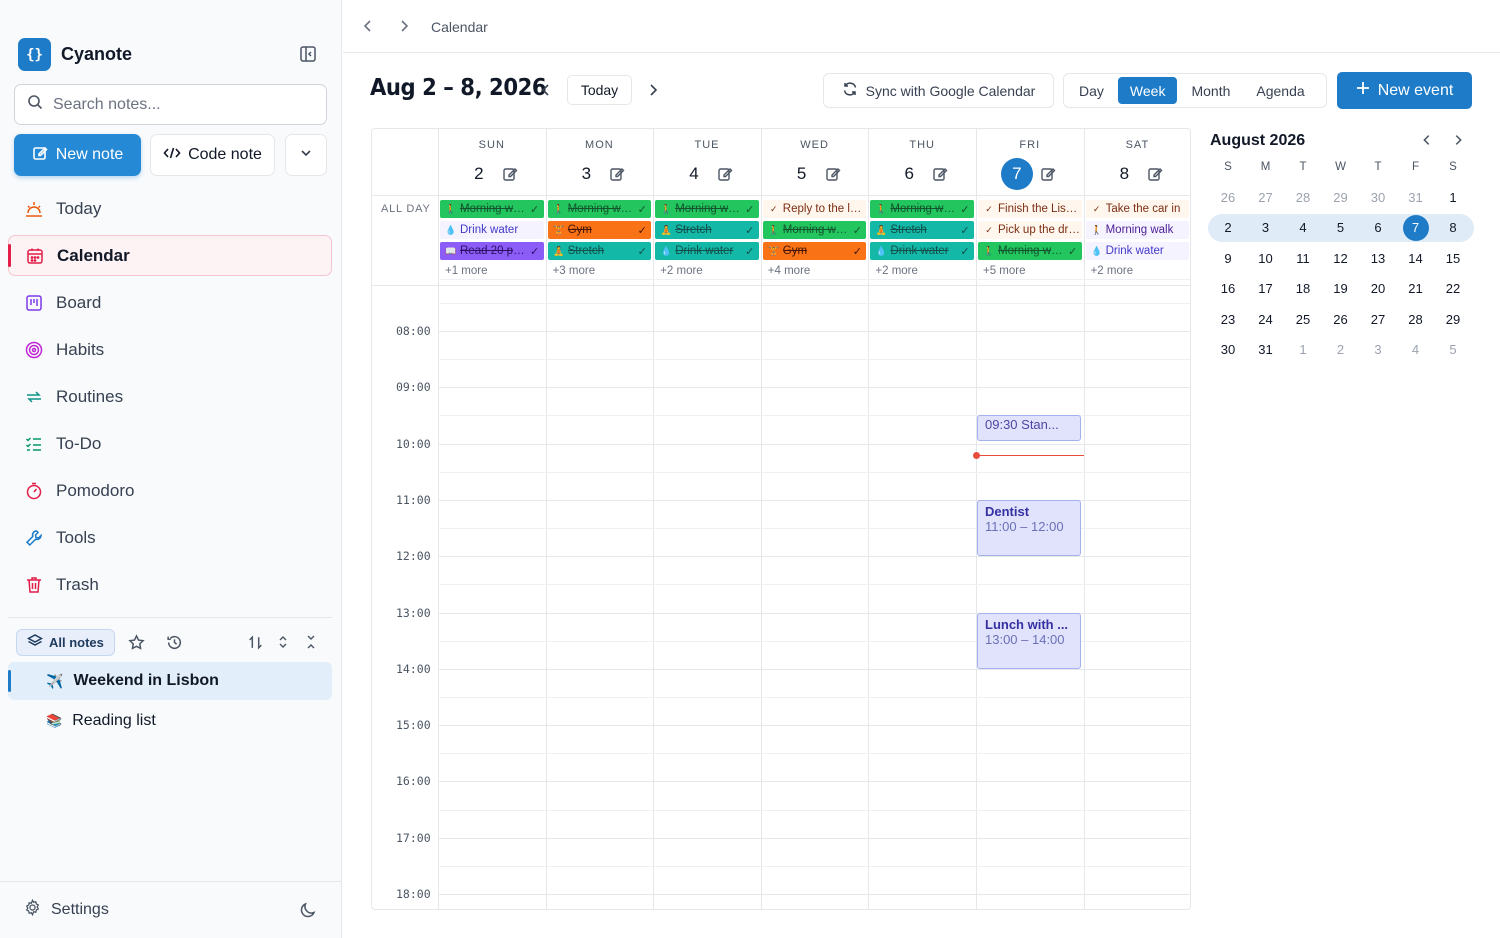 The width and height of the screenshot is (1500, 938). What do you see at coordinates (1004, 271) in the screenshot?
I see `more-items-link: +5 more` at bounding box center [1004, 271].